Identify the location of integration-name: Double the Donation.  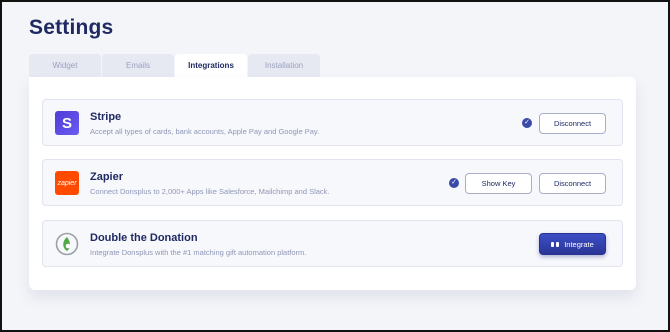
(144, 238).